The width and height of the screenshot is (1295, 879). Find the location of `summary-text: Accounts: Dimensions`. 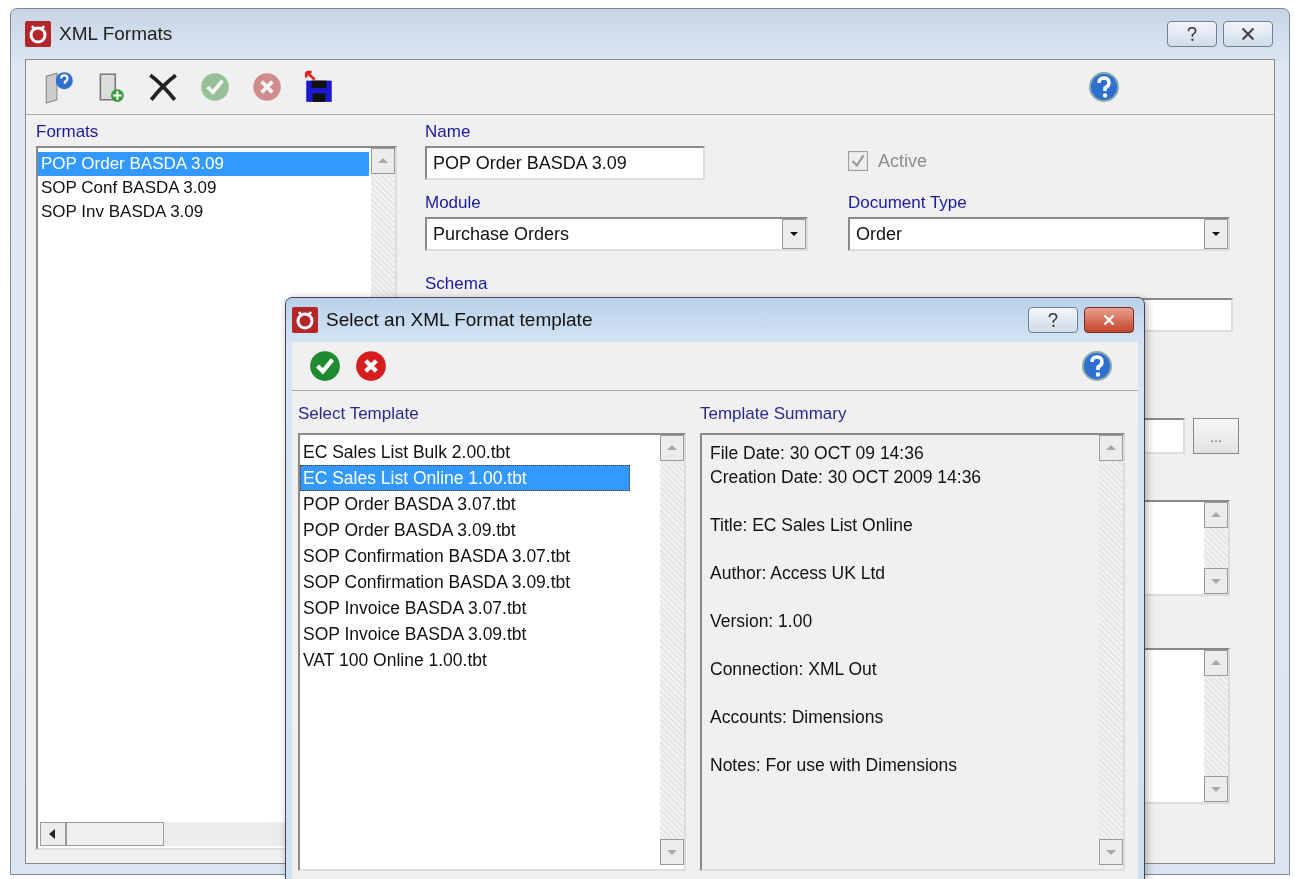

summary-text: Accounts: Dimensions is located at coordinates (797, 717).